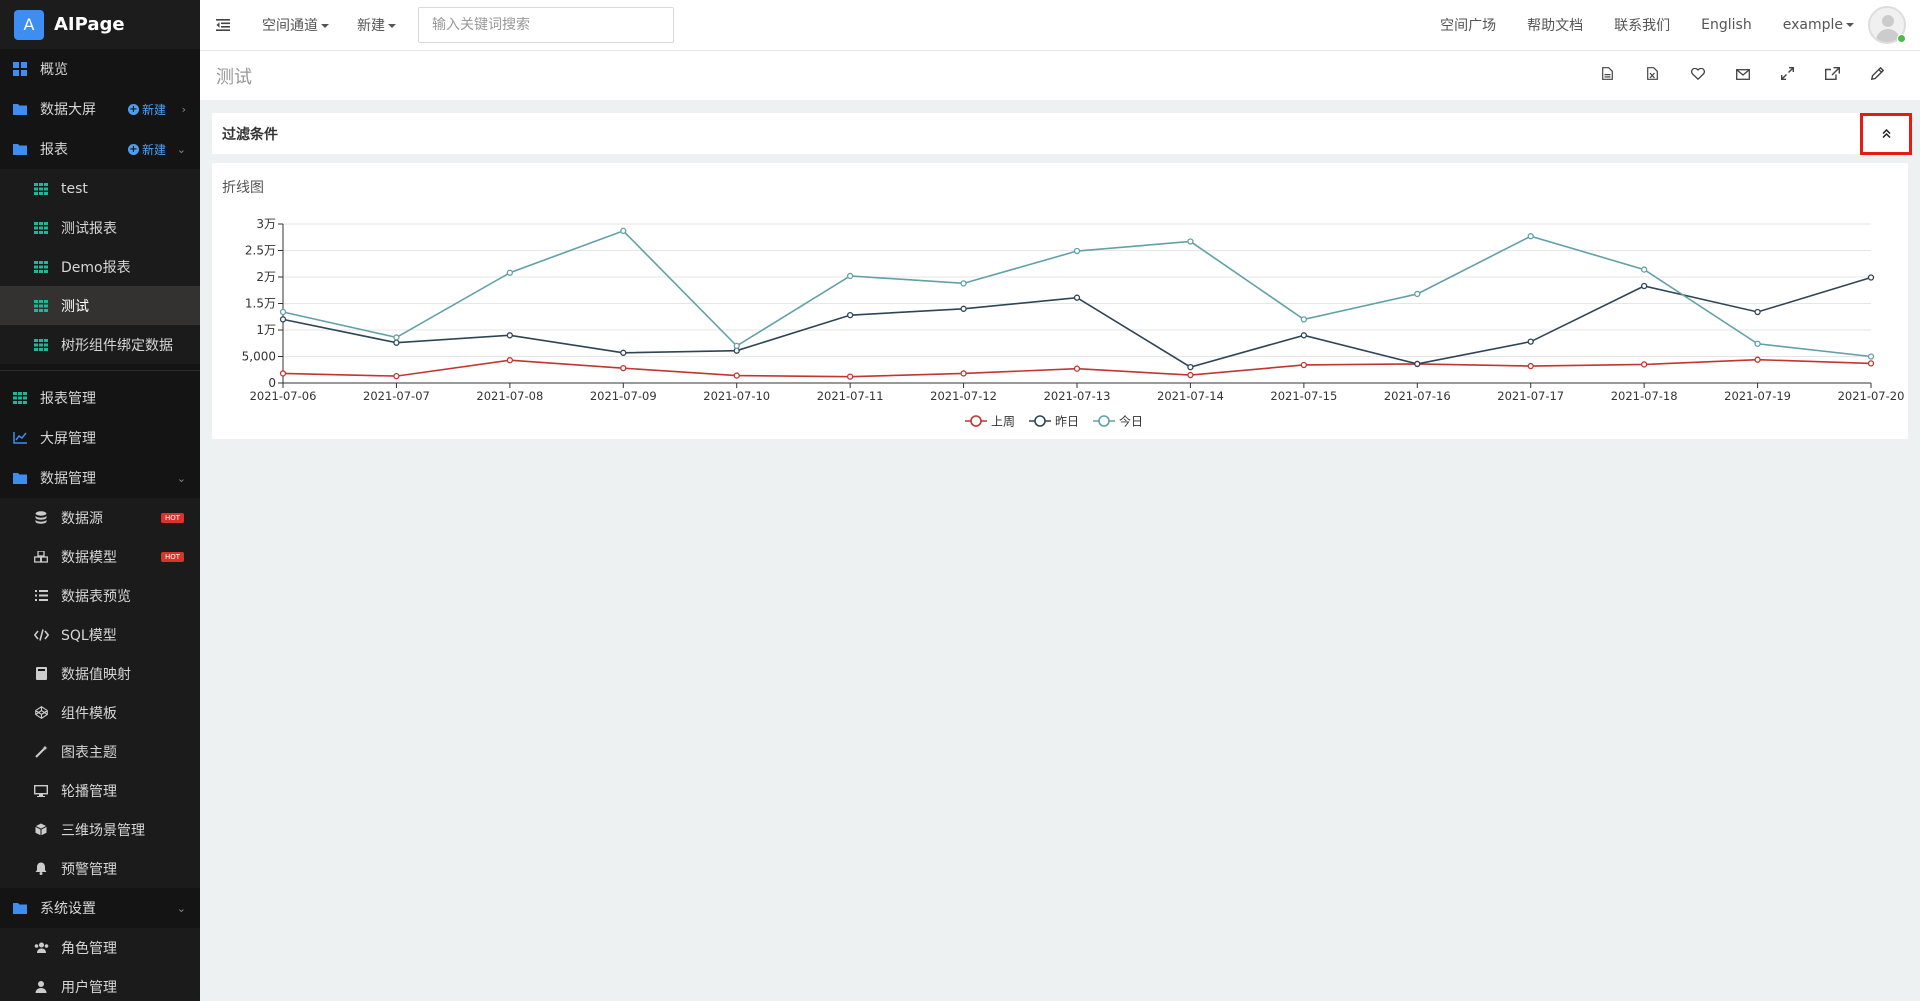 Image resolution: width=1920 pixels, height=1001 pixels. I want to click on favorite-heart-icon, so click(1697, 75).